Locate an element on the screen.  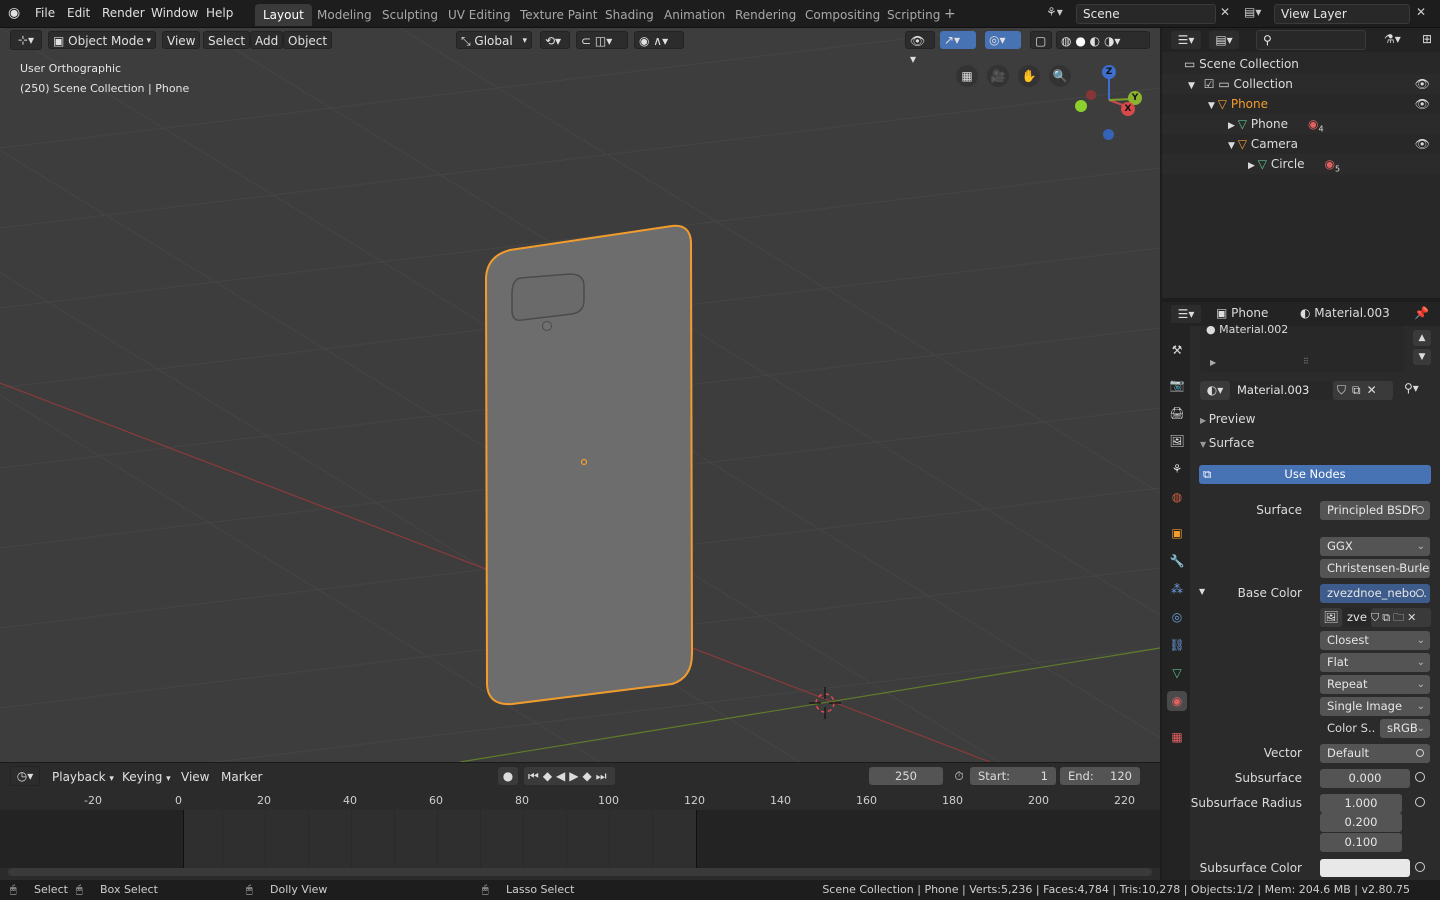
subsurface-color-swatch is located at coordinates (1365, 868).